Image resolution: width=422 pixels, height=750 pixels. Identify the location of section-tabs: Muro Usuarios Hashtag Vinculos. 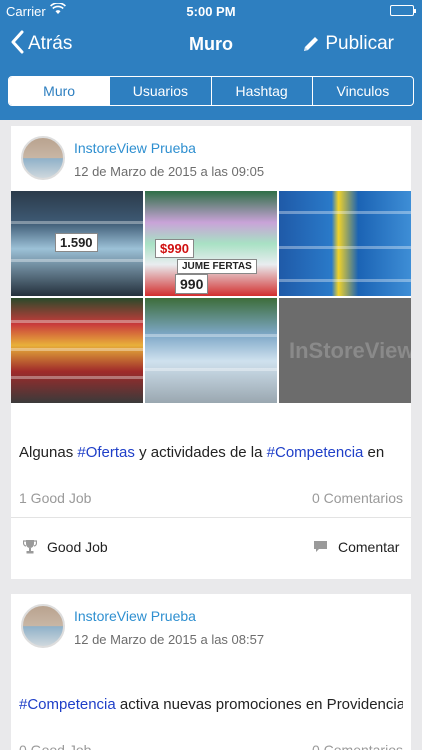
(211, 91).